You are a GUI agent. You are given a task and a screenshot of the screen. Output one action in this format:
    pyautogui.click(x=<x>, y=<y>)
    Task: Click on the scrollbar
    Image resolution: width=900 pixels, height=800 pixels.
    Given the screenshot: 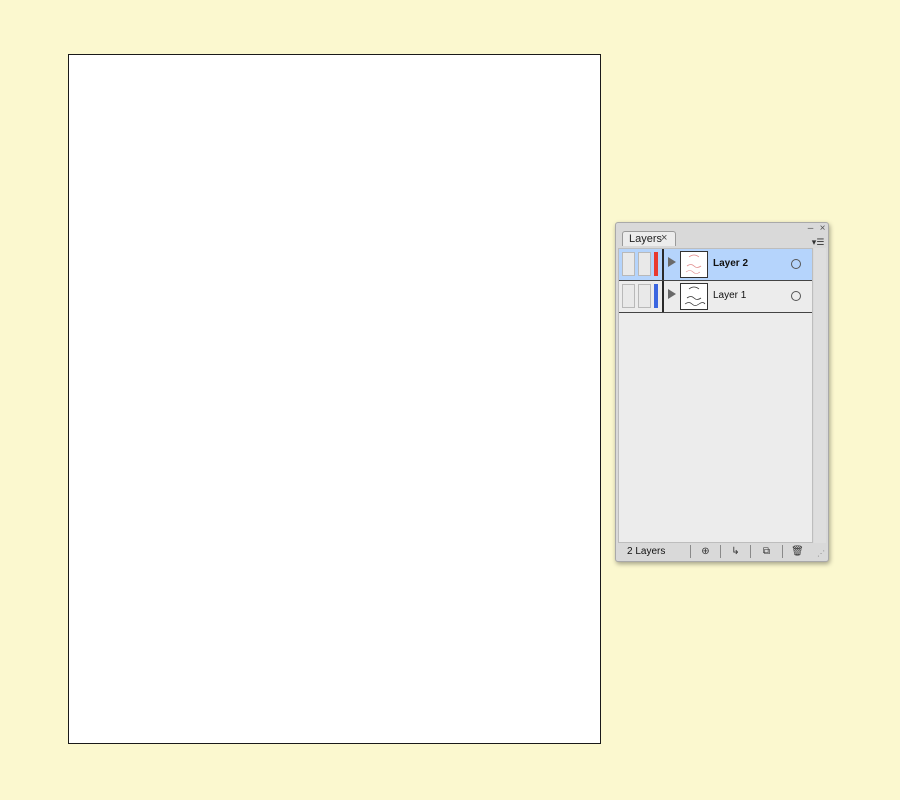 What is the action you would take?
    pyautogui.click(x=820, y=395)
    